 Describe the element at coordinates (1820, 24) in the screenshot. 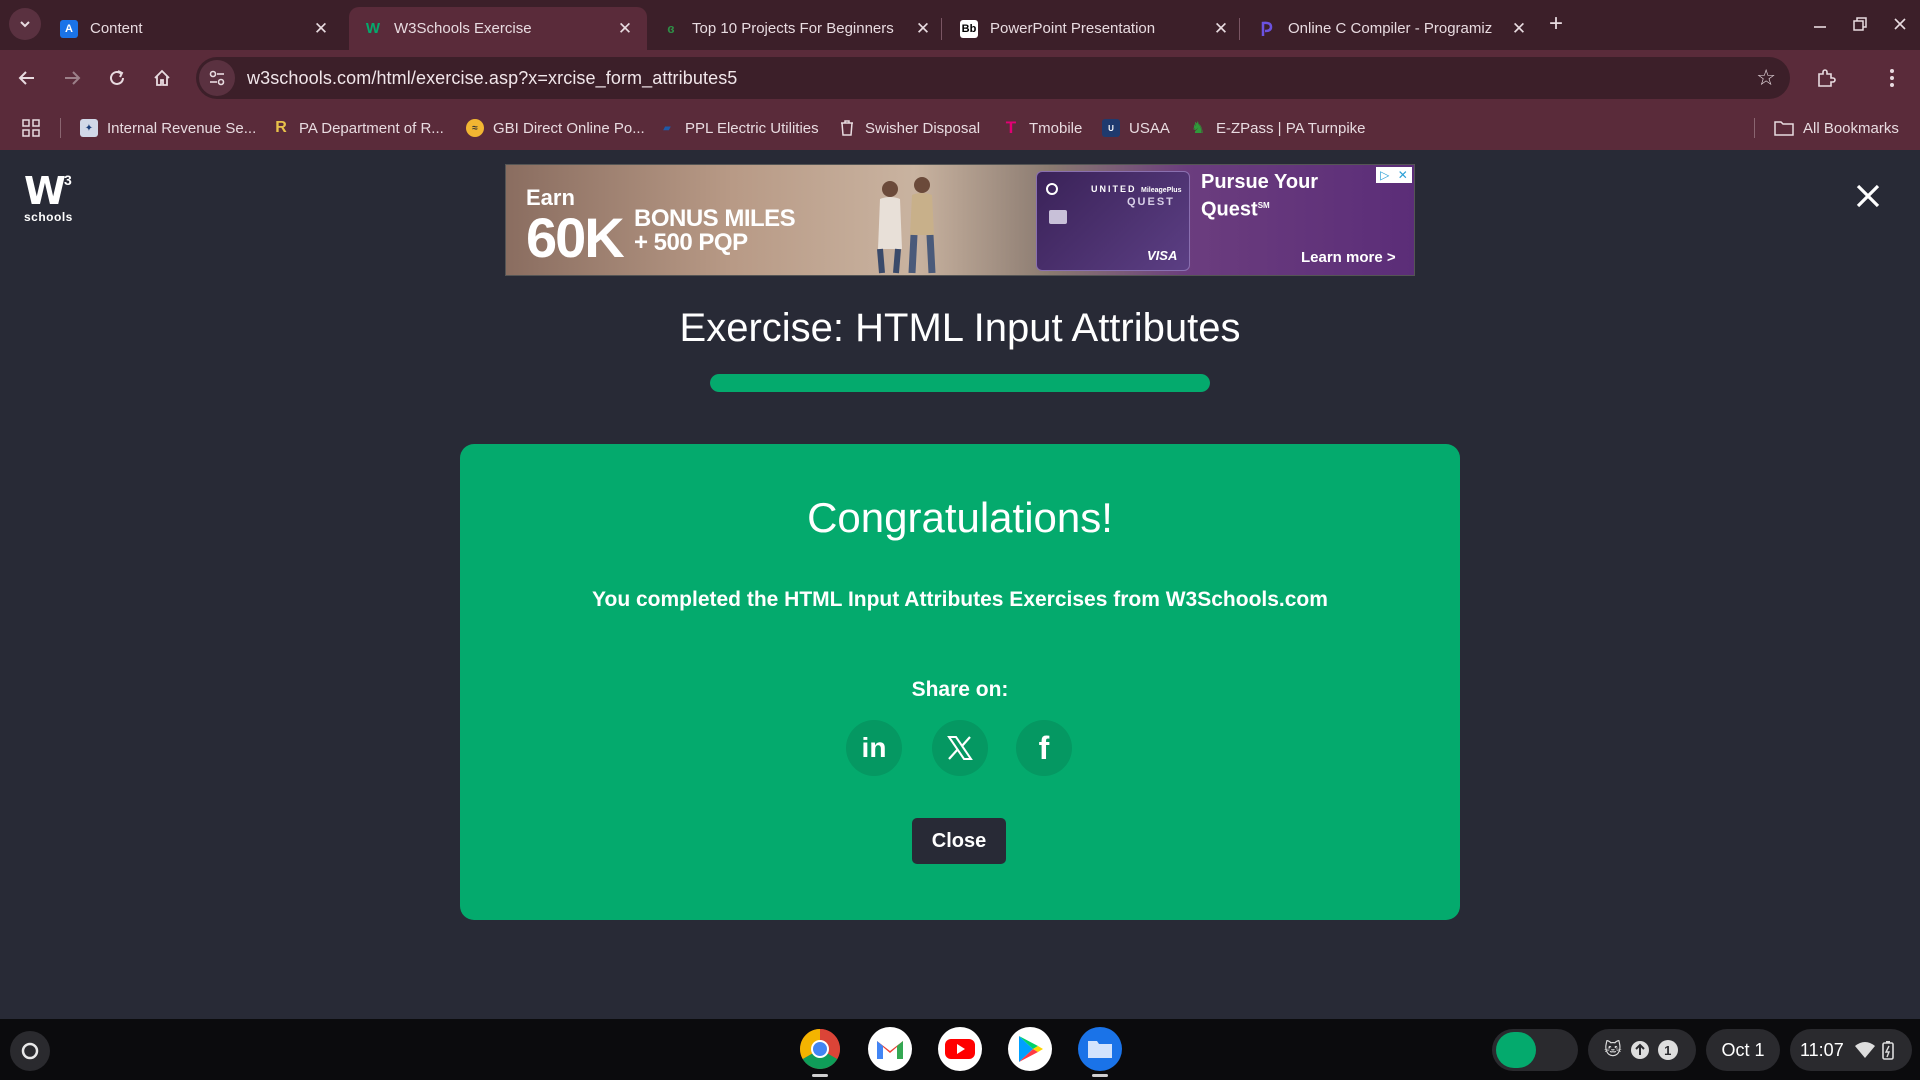

I see `minimize-button` at that location.